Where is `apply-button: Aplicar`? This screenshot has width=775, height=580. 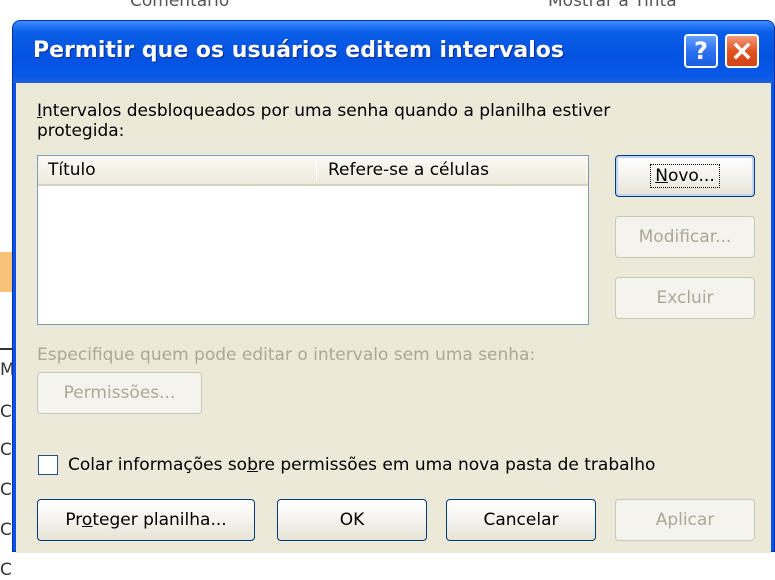
apply-button: Aplicar is located at coordinates (685, 520).